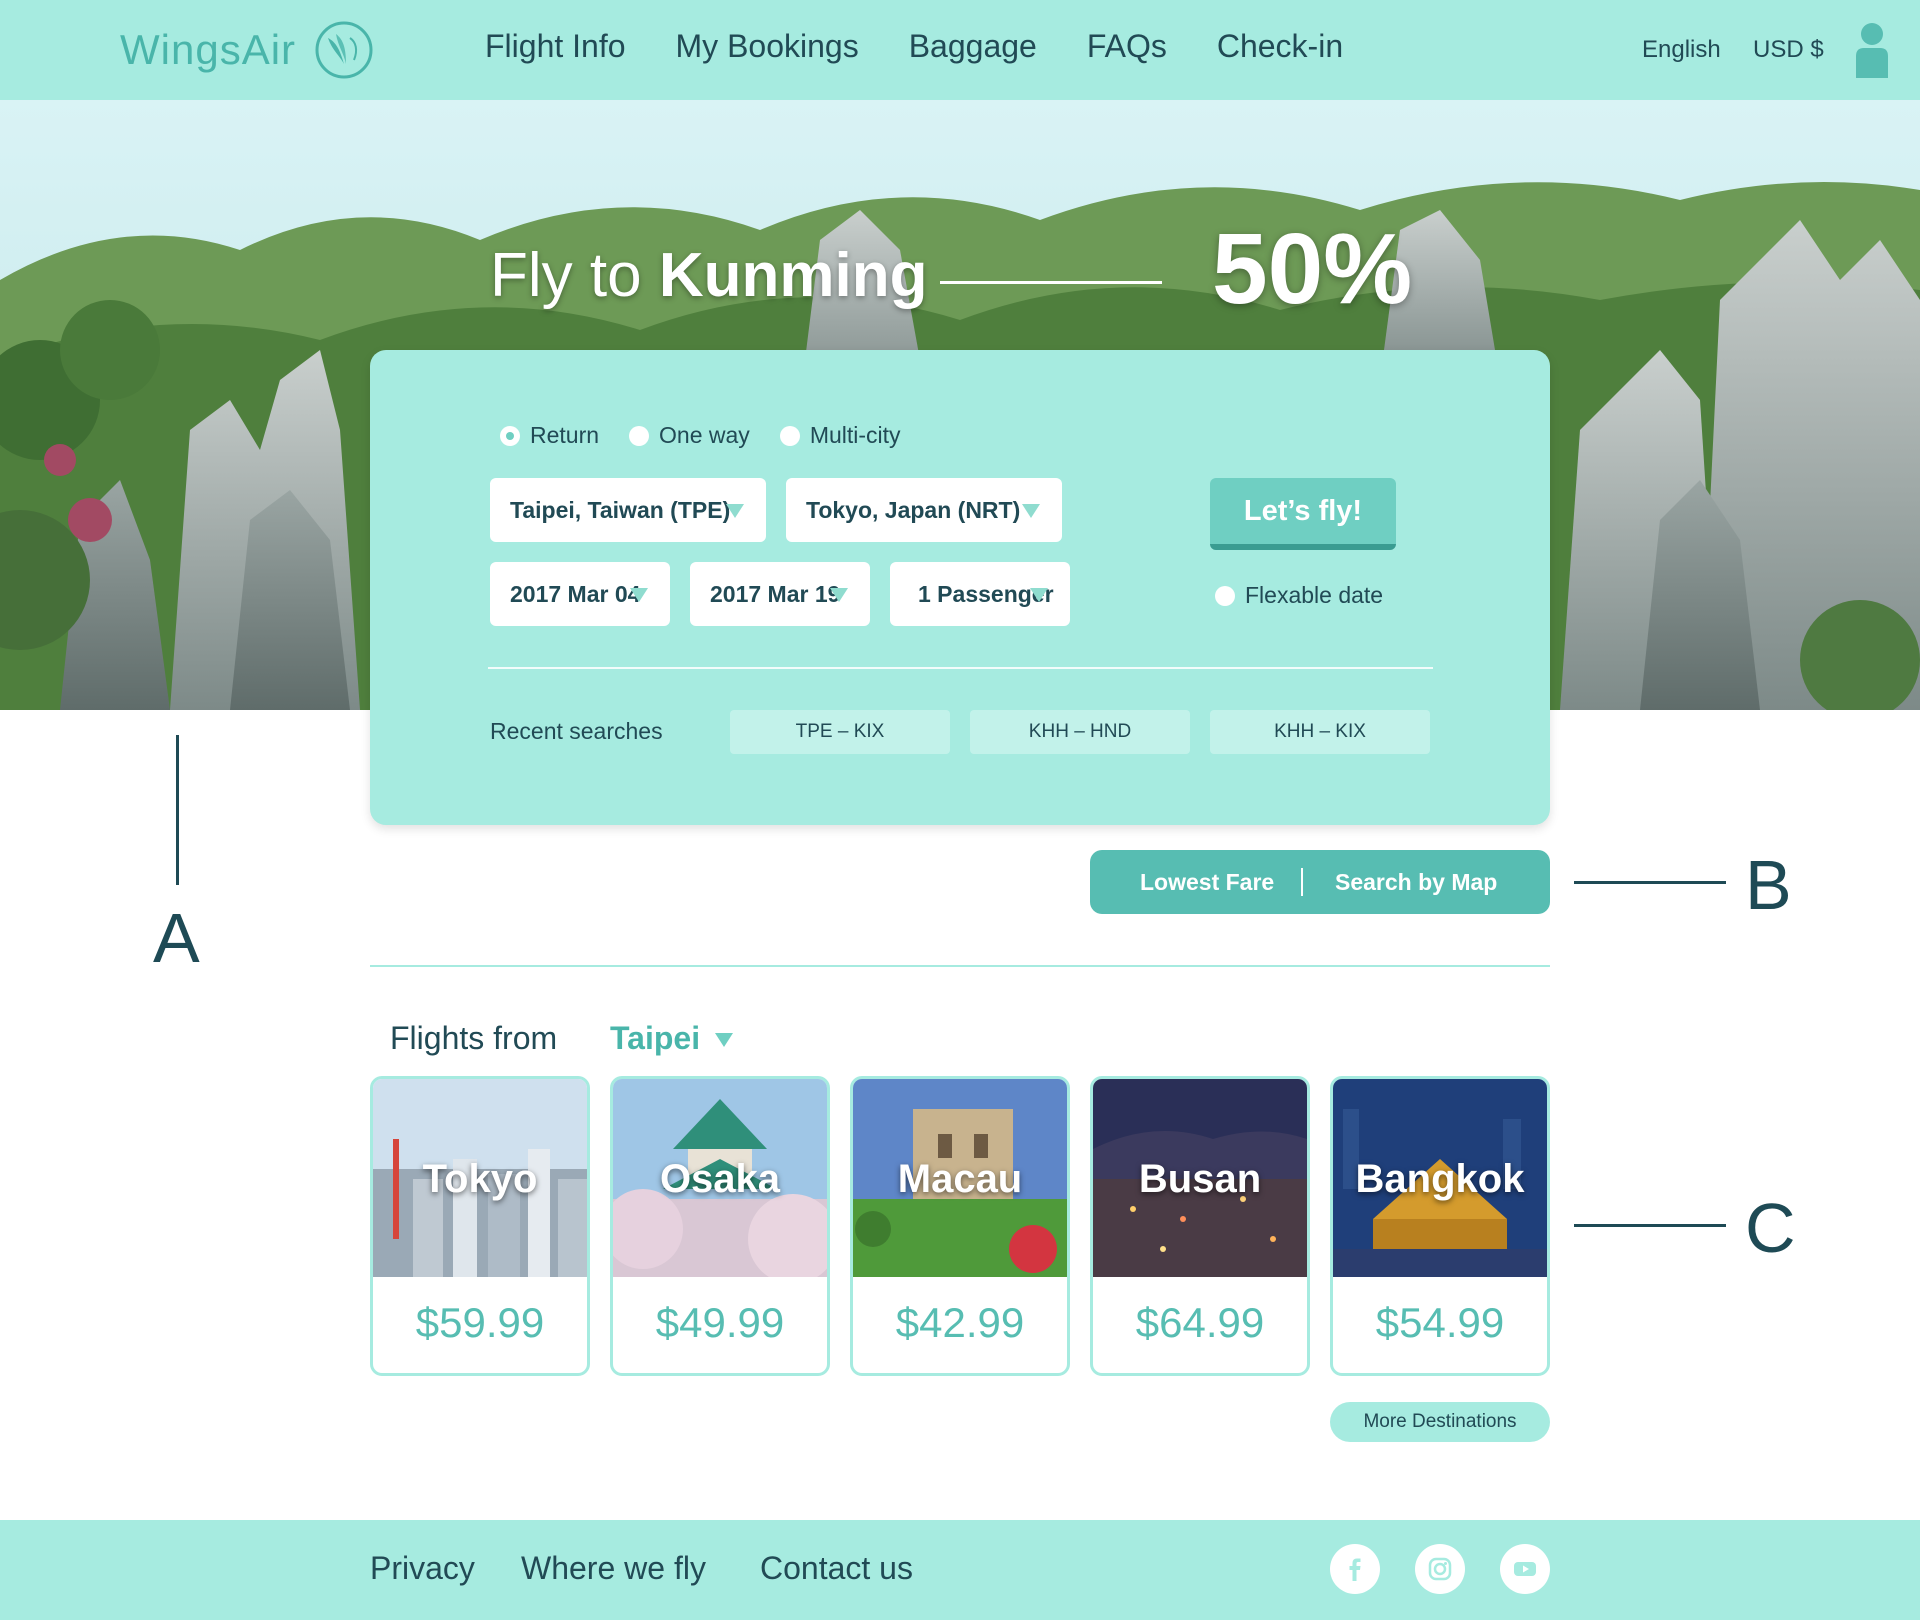 Image resolution: width=1920 pixels, height=1620 pixels. What do you see at coordinates (720, 1226) in the screenshot?
I see `destination-card-osaka: Osaka $49.99` at bounding box center [720, 1226].